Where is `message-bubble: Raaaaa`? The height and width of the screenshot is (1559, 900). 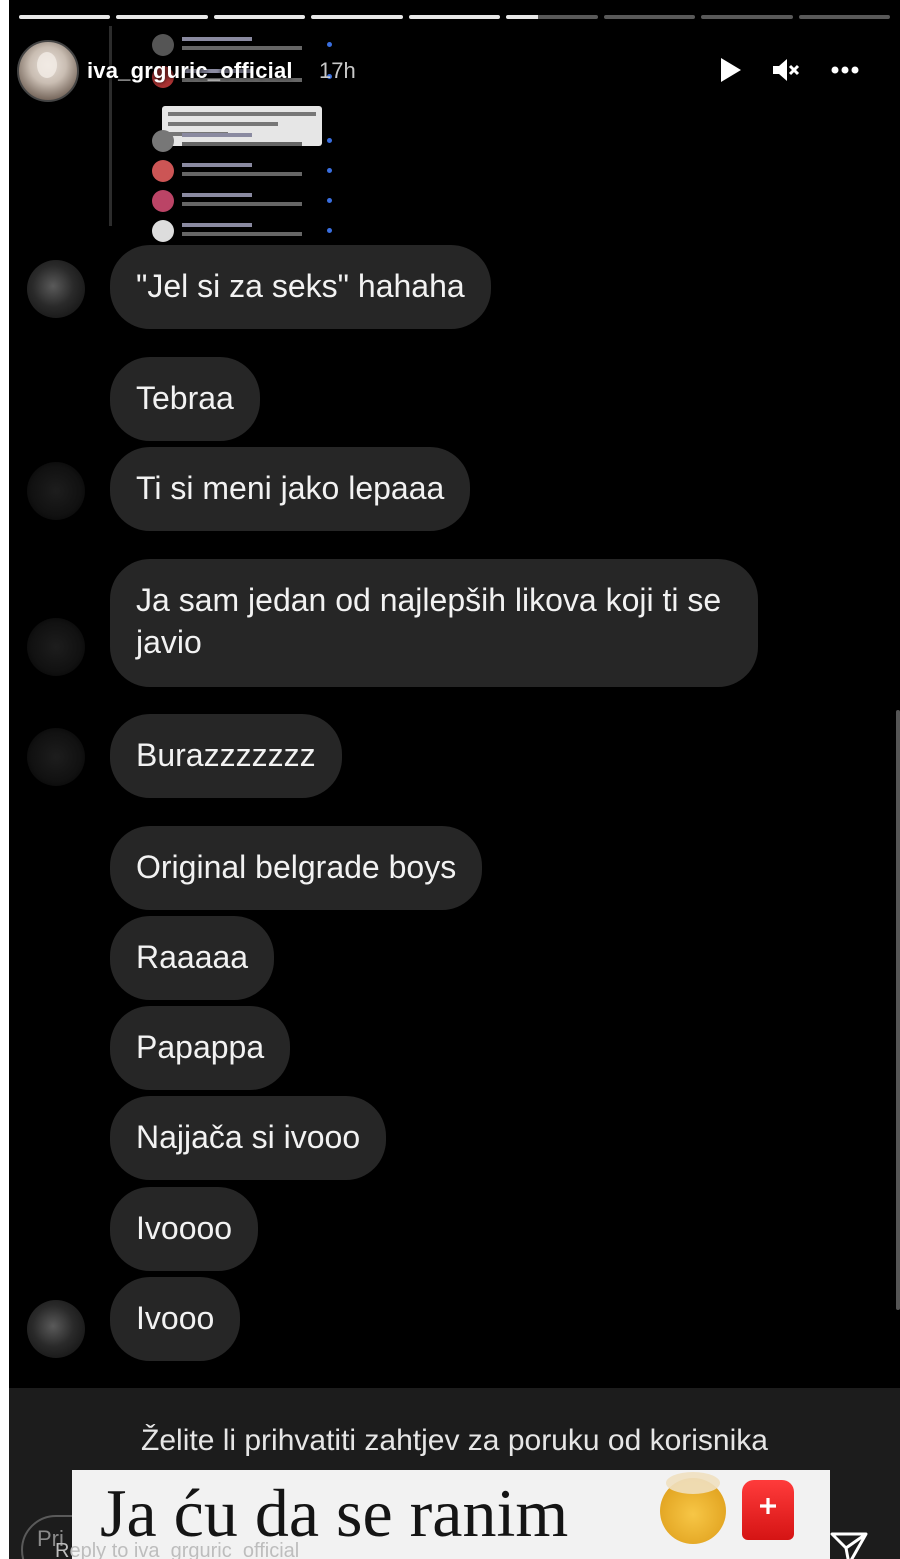 message-bubble: Raaaaa is located at coordinates (192, 958).